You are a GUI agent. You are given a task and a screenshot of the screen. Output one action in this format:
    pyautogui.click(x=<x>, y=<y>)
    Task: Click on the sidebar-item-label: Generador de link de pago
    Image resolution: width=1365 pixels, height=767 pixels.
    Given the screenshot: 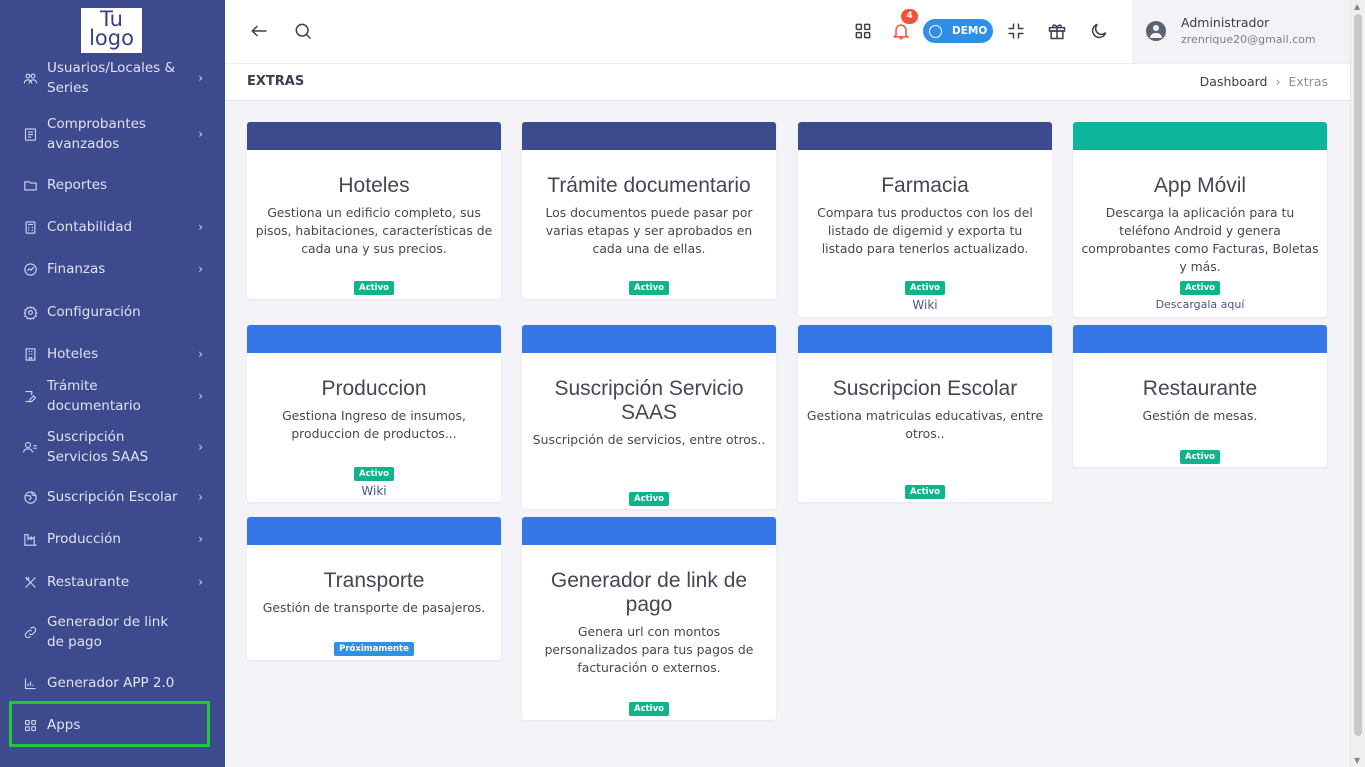 What is the action you would take?
    pyautogui.click(x=108, y=632)
    